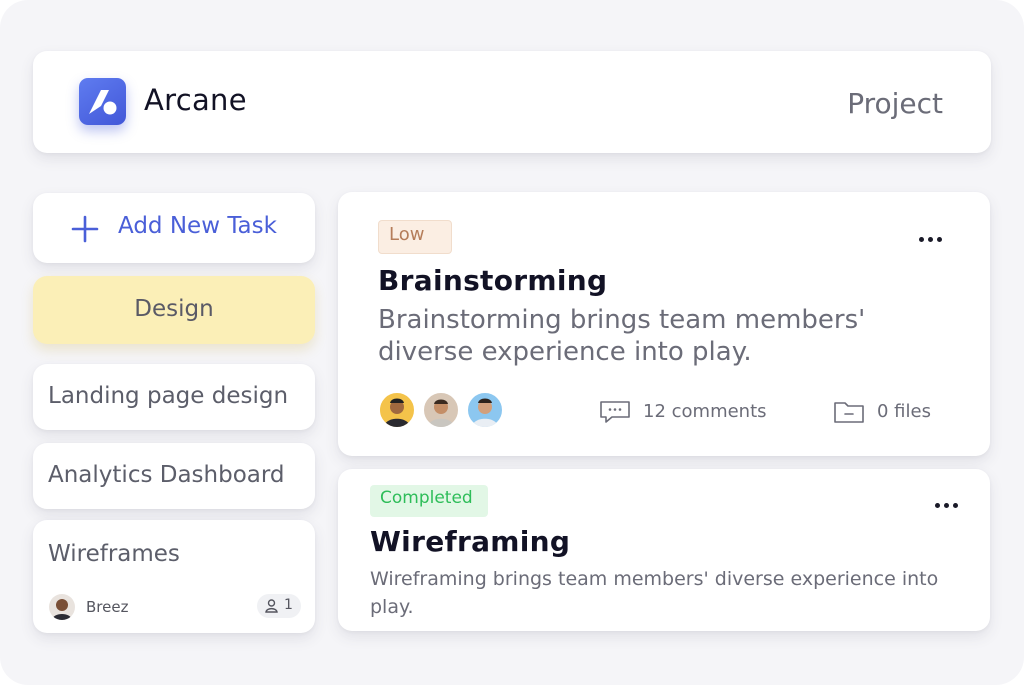 Image resolution: width=1024 pixels, height=685 pixels. What do you see at coordinates (271, 606) in the screenshot?
I see `user-icon` at bounding box center [271, 606].